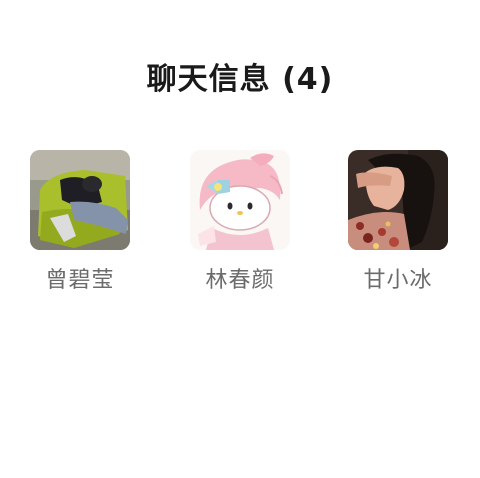 The image size is (480, 478). What do you see at coordinates (240, 280) in the screenshot?
I see `member-name: 林春颜` at bounding box center [240, 280].